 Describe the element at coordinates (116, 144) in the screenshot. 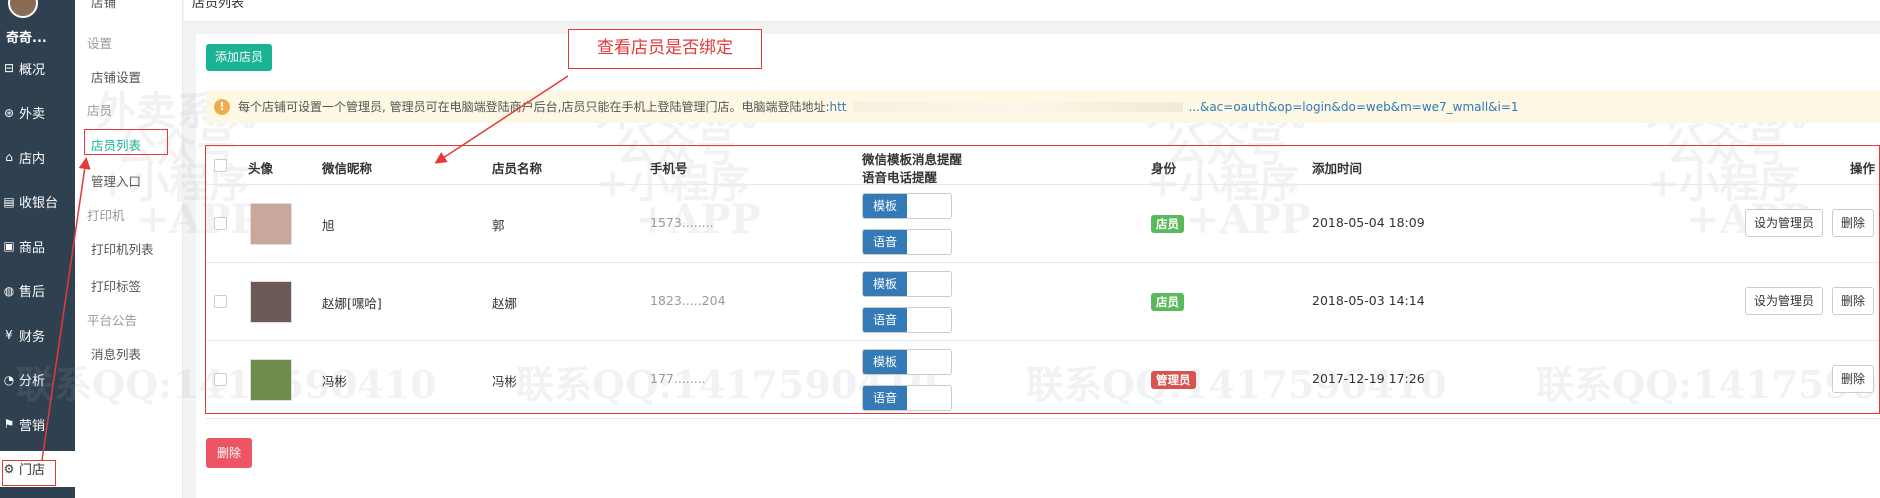

I see `subnav-item-clerk-list: 店员列表` at that location.